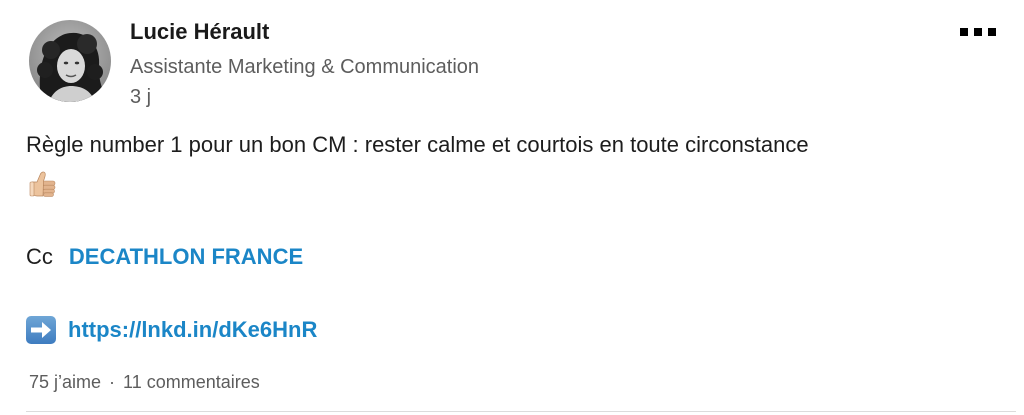  I want to click on cc-line: Cc DECATHLON FRANCE, so click(164, 257).